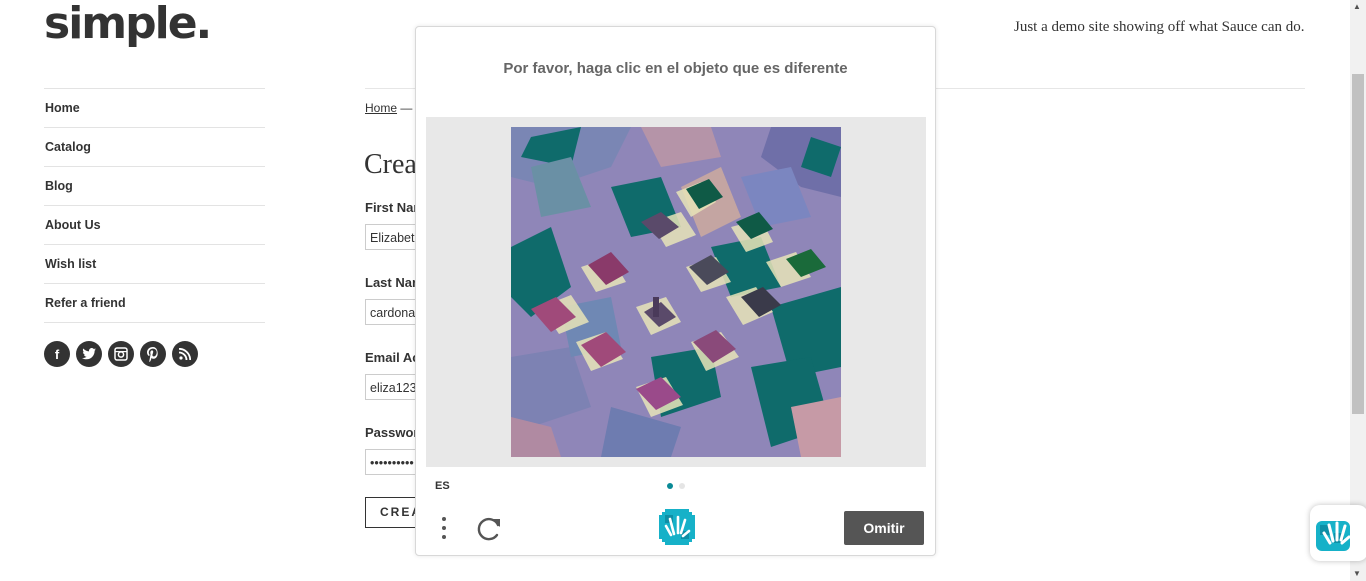 This screenshot has height=581, width=1366. I want to click on email-label: Email Ac, so click(392, 357).